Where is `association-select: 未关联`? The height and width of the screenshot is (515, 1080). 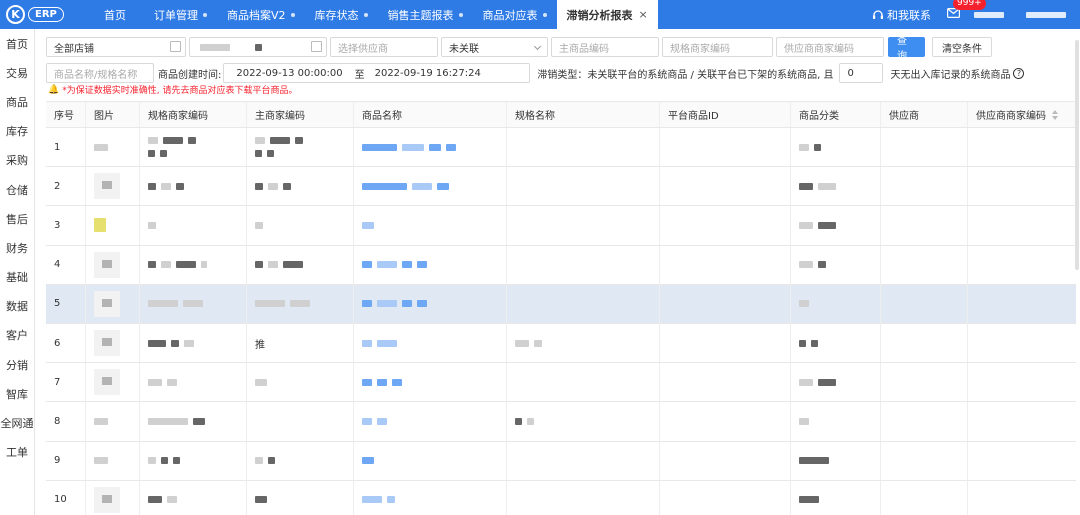 association-select: 未关联 is located at coordinates (494, 47).